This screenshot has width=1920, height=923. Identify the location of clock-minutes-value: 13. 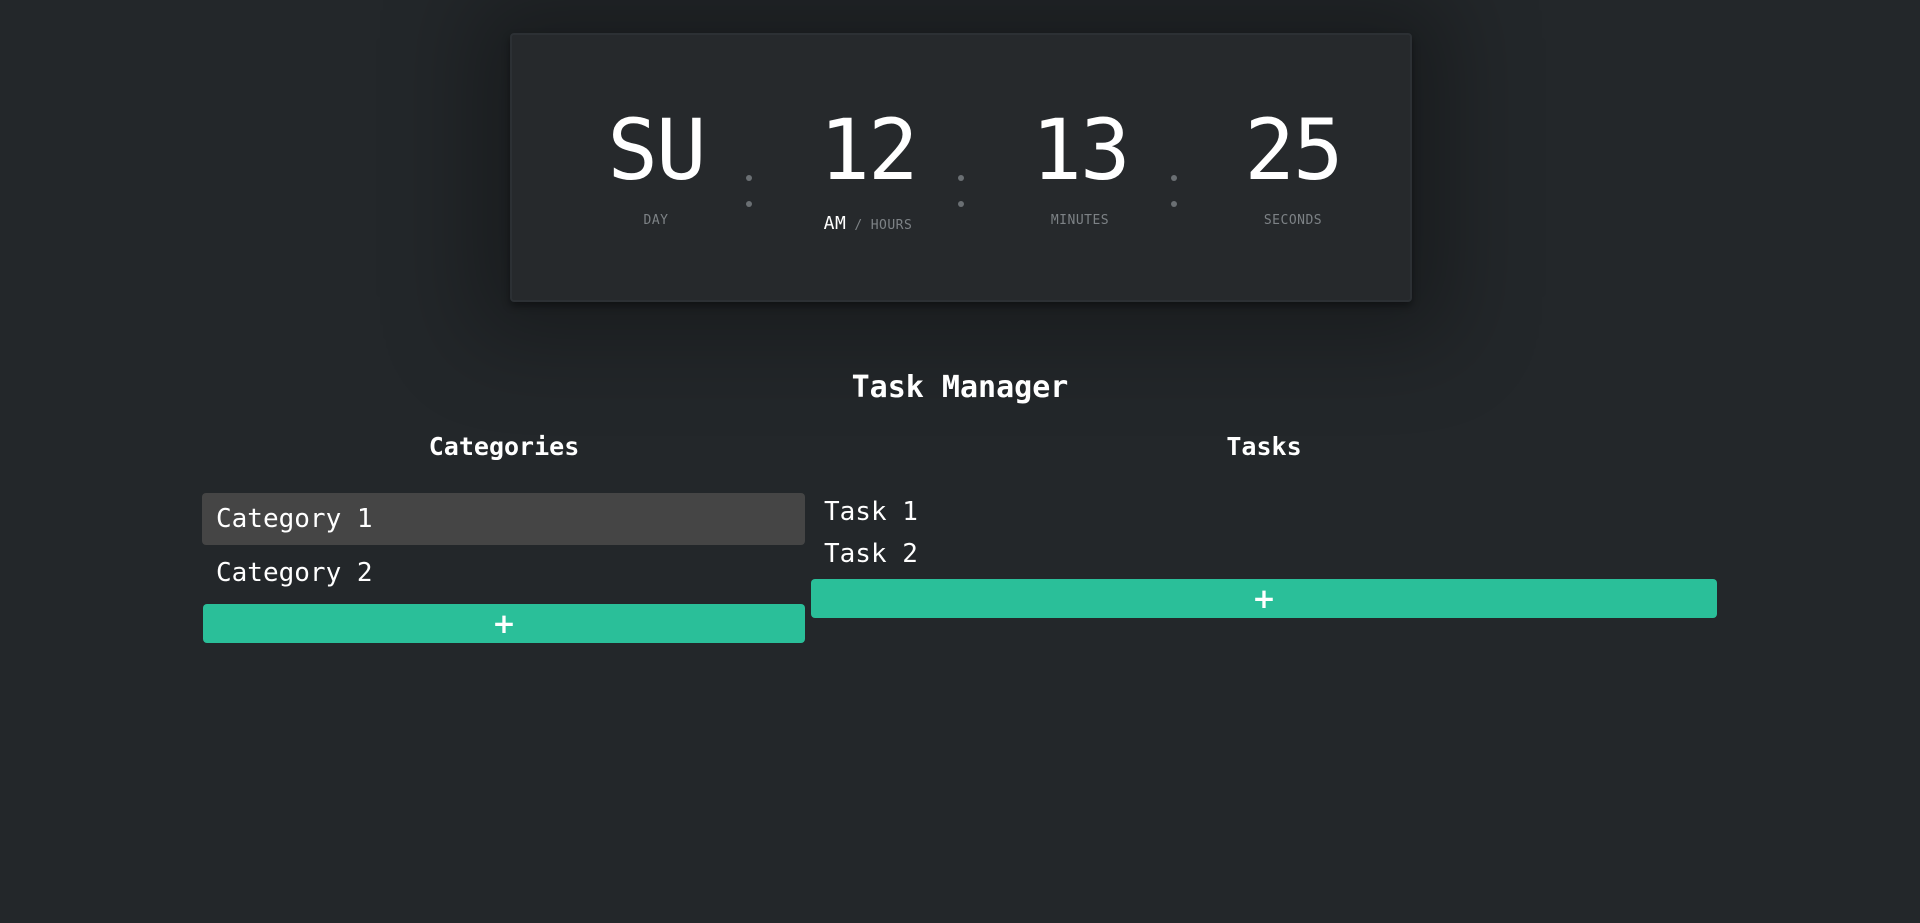
(1080, 150).